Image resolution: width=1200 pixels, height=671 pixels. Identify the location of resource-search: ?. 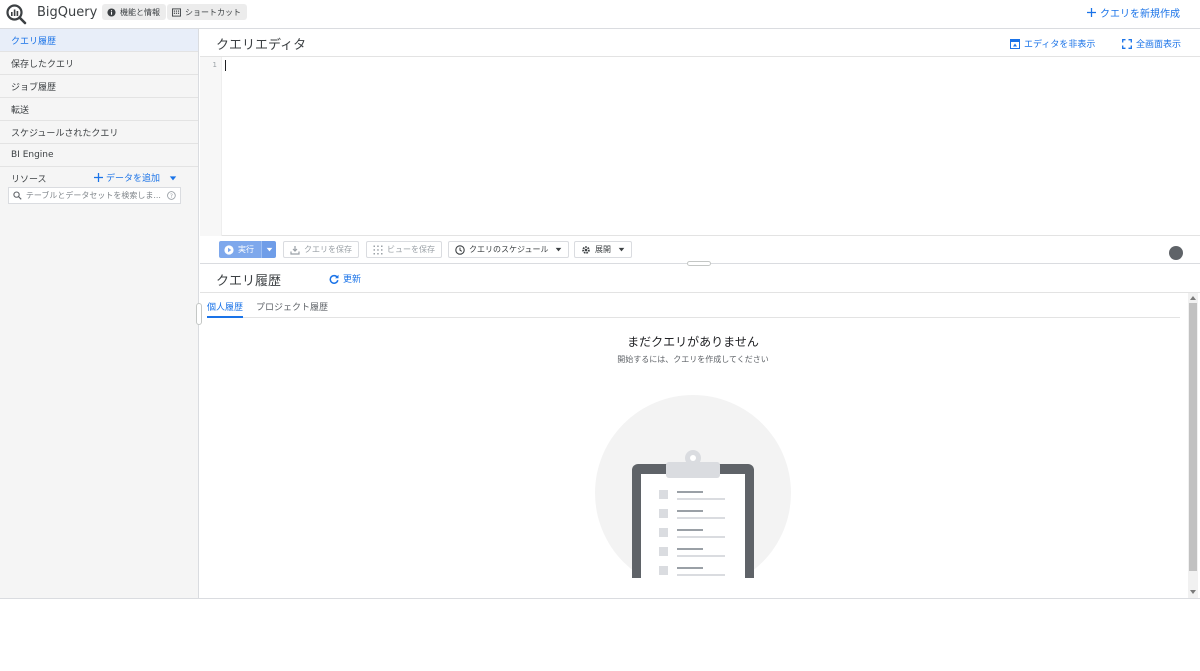
(94, 195).